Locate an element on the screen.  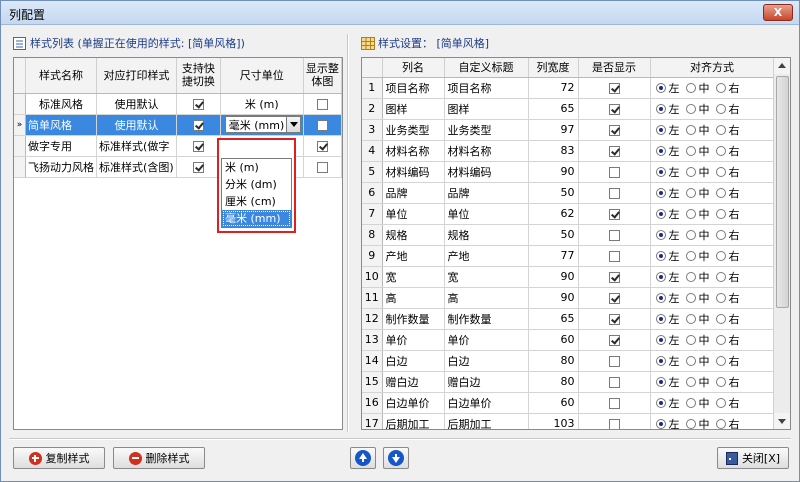
table-row: 11 高高 90 左中右 is located at coordinates (568, 298).